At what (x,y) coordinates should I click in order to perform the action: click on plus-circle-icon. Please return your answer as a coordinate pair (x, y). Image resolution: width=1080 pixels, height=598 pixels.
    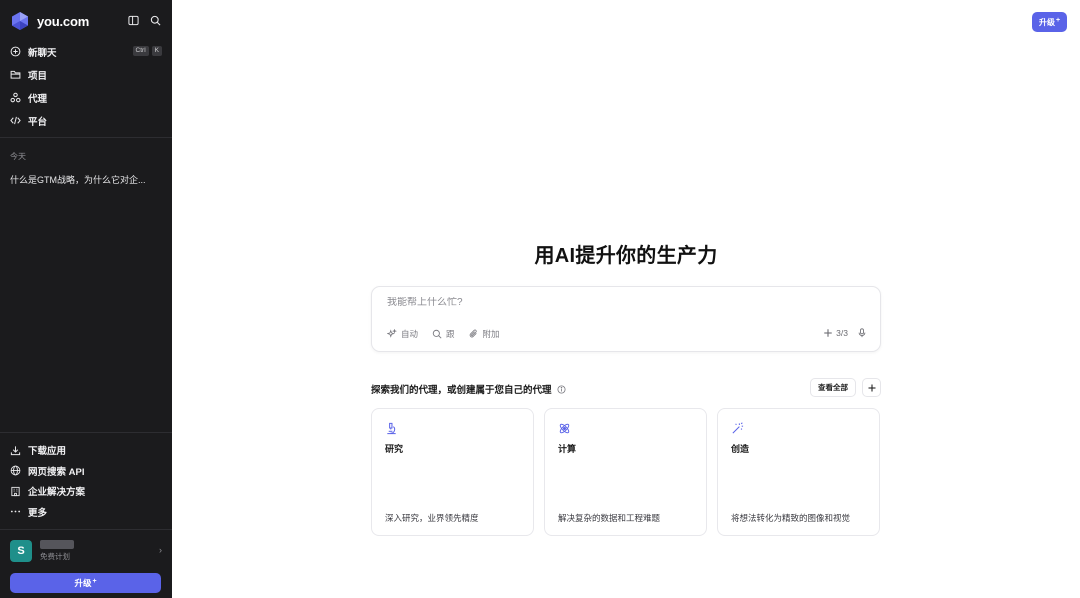
    Looking at the image, I should click on (15, 51).